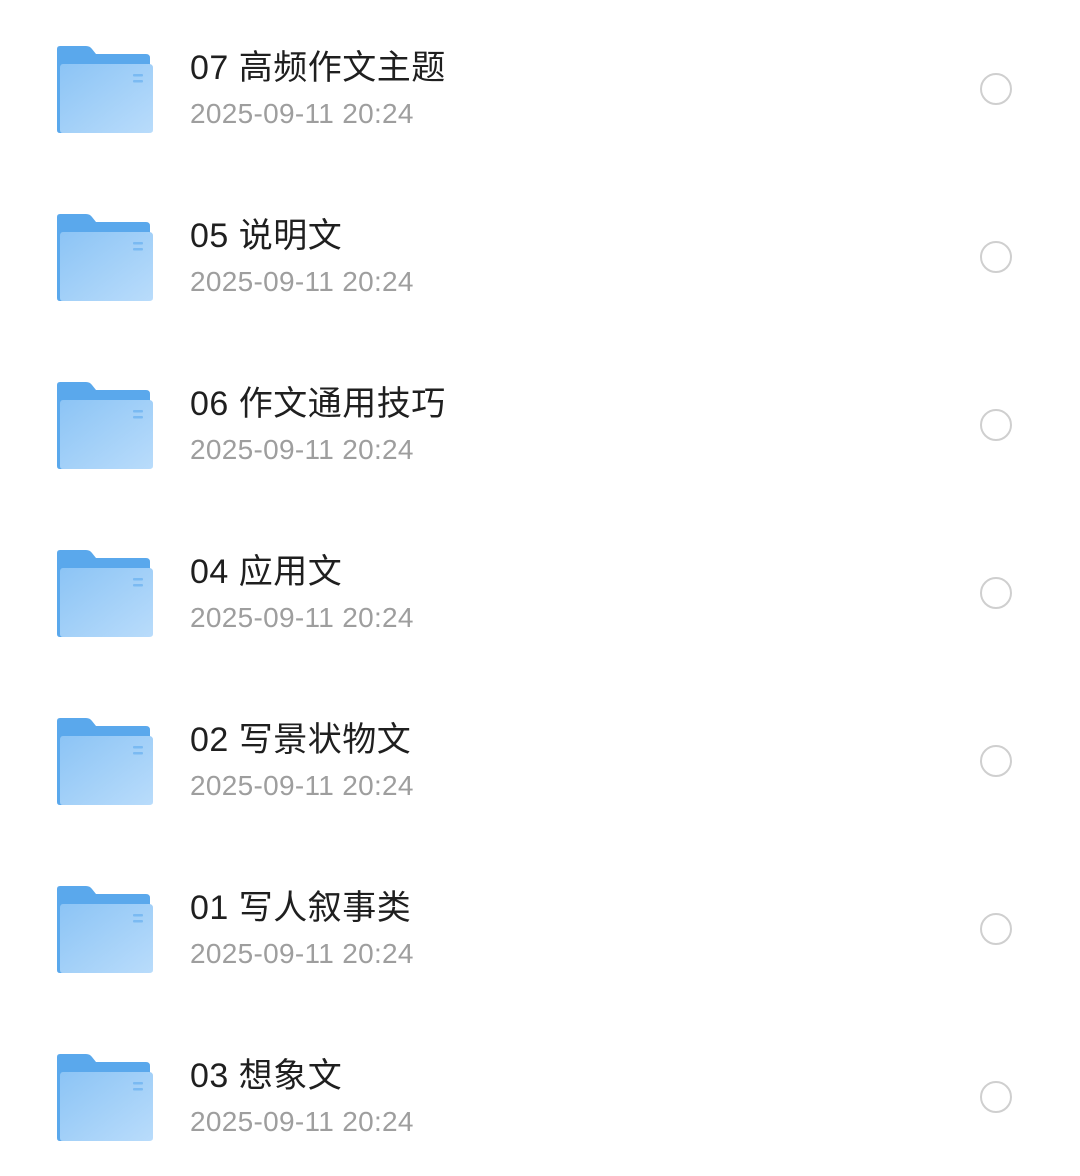 The image size is (1080, 1176). What do you see at coordinates (266, 1076) in the screenshot?
I see `folder-name: 03 想象文` at bounding box center [266, 1076].